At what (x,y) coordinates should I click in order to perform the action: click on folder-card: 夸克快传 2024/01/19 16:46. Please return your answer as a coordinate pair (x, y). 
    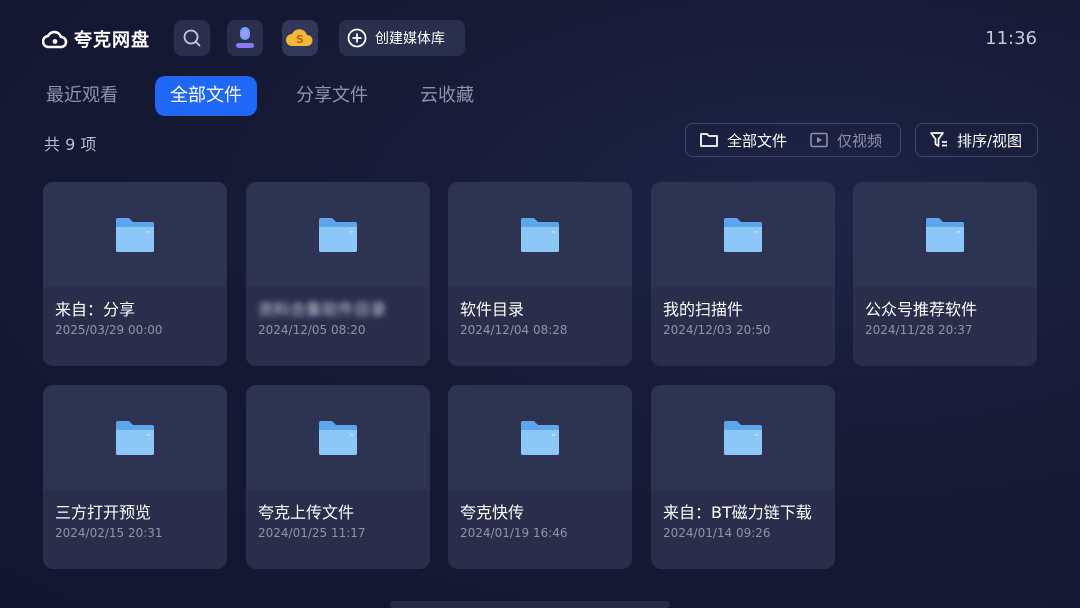
    Looking at the image, I should click on (540, 477).